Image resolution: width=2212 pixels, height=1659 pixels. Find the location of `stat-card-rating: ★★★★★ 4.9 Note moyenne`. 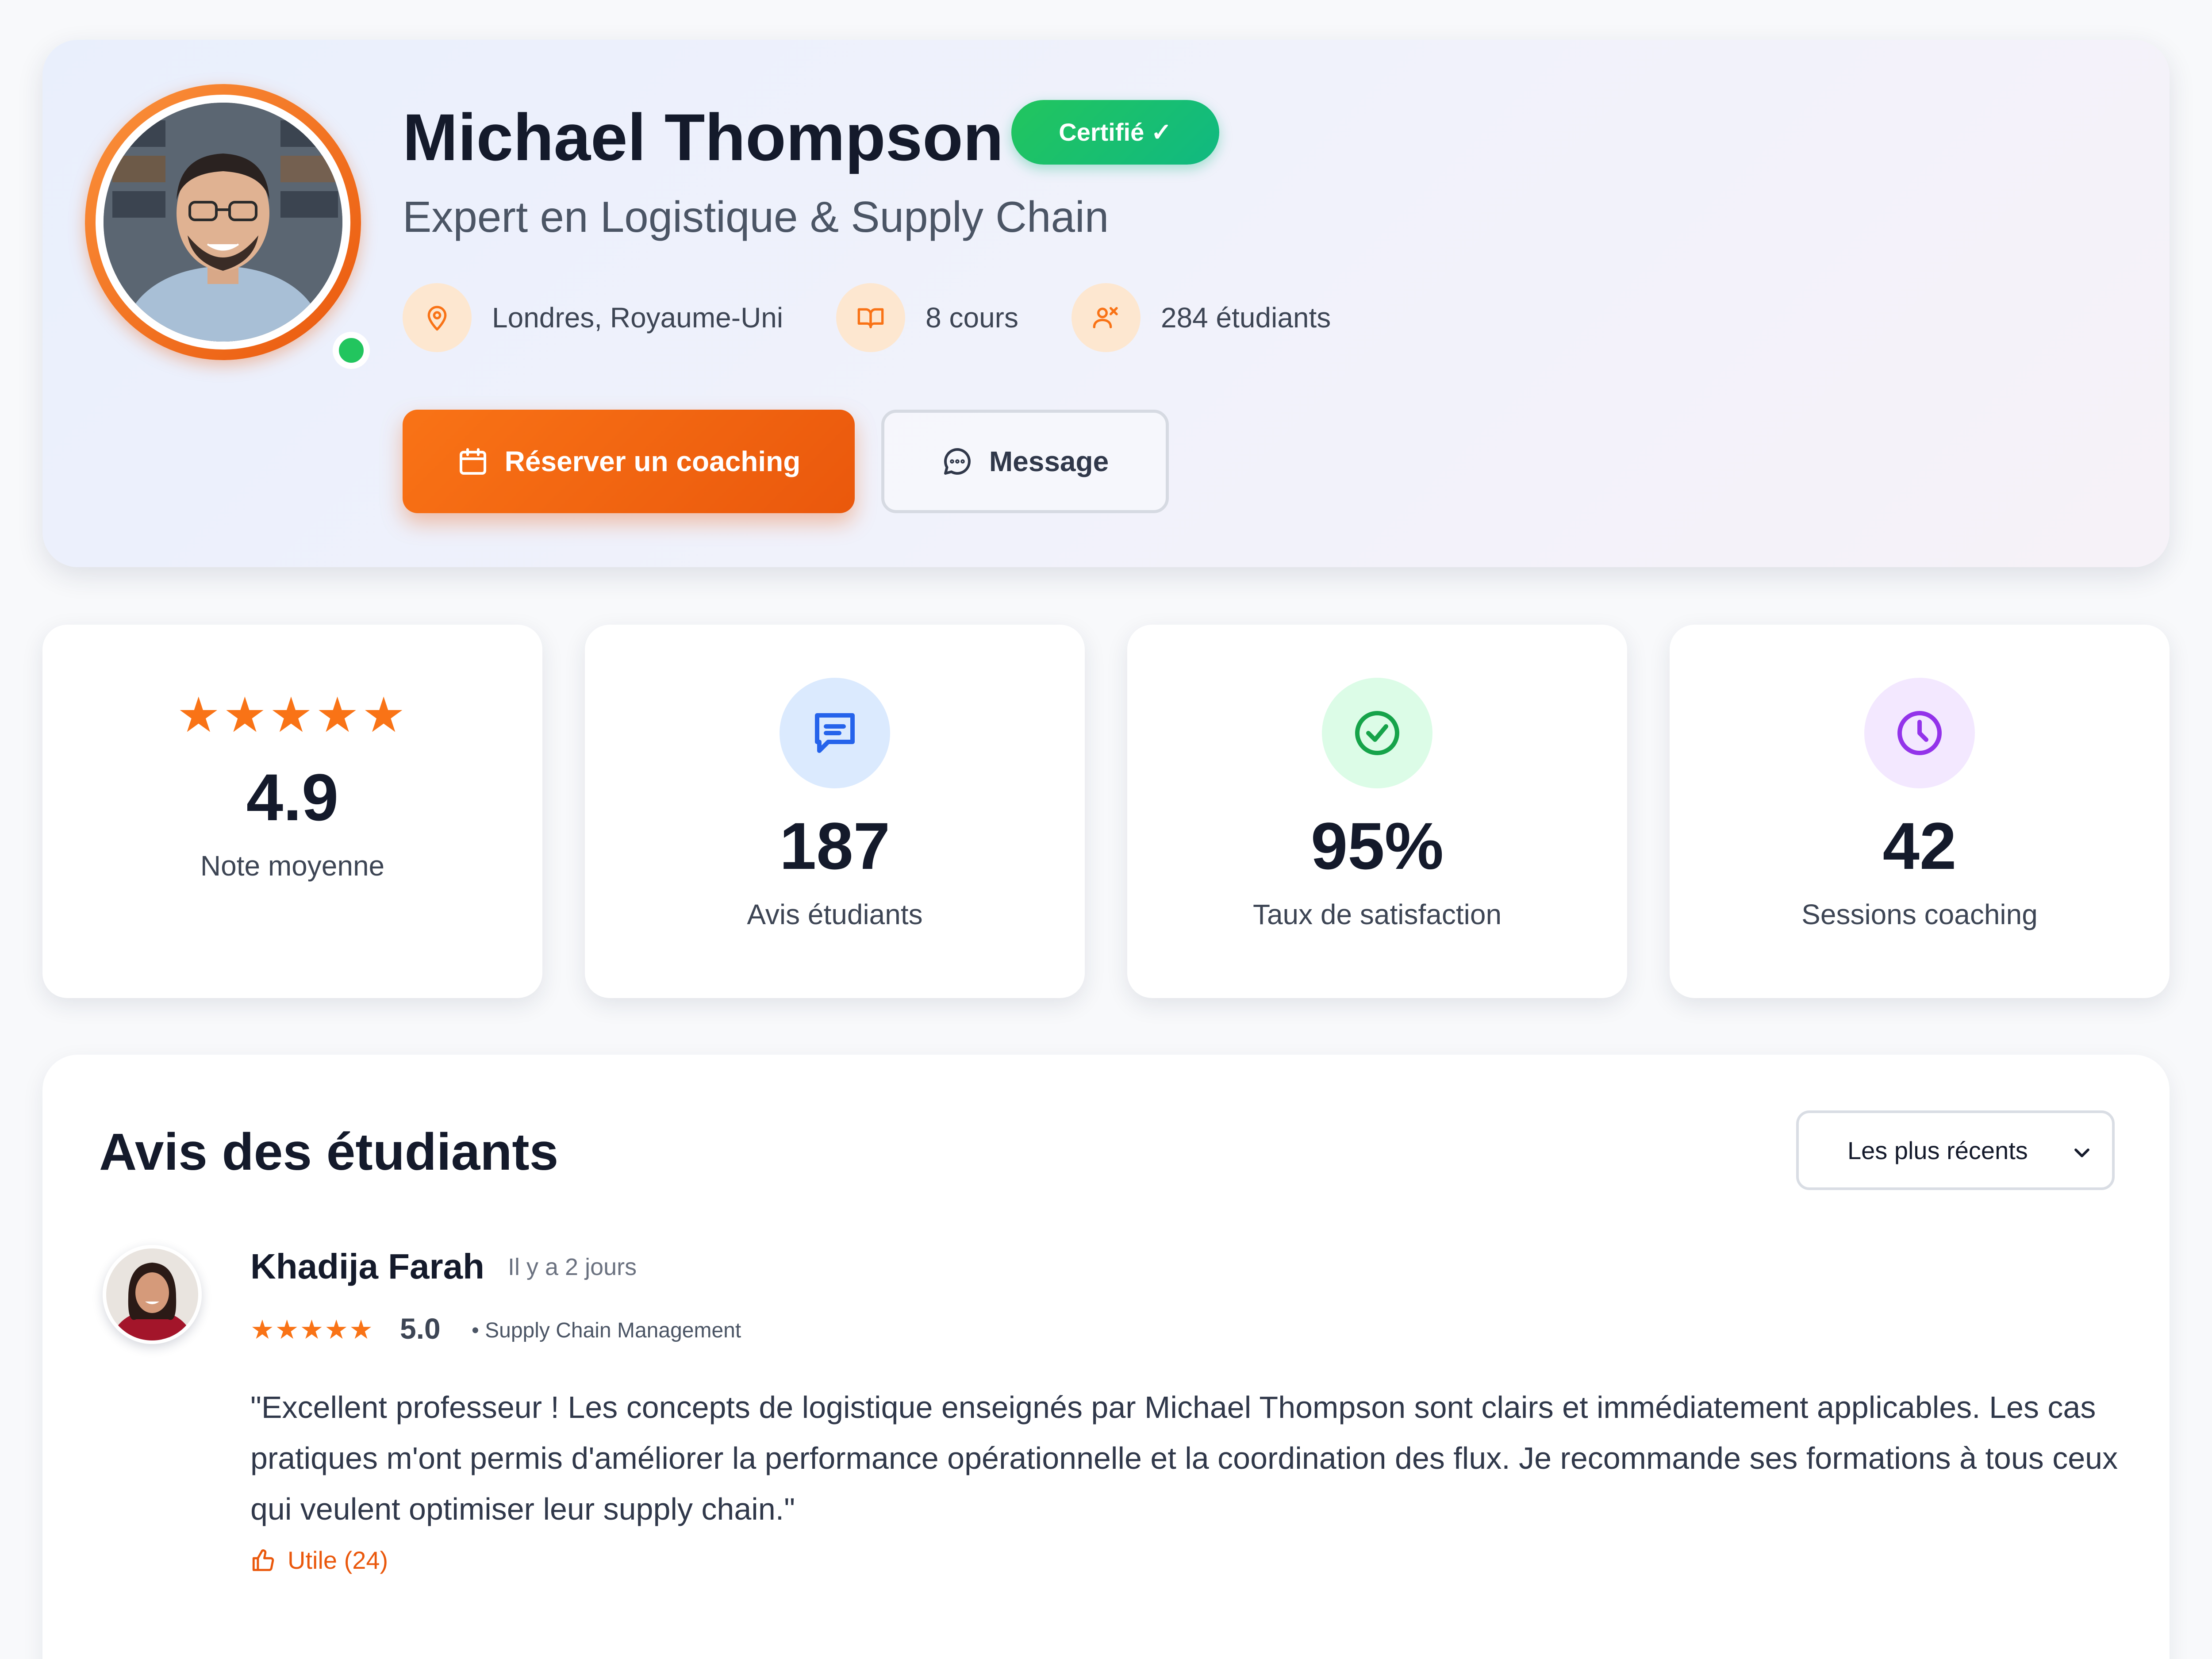

stat-card-rating: ★★★★★ 4.9 Note moyenne is located at coordinates (292, 812).